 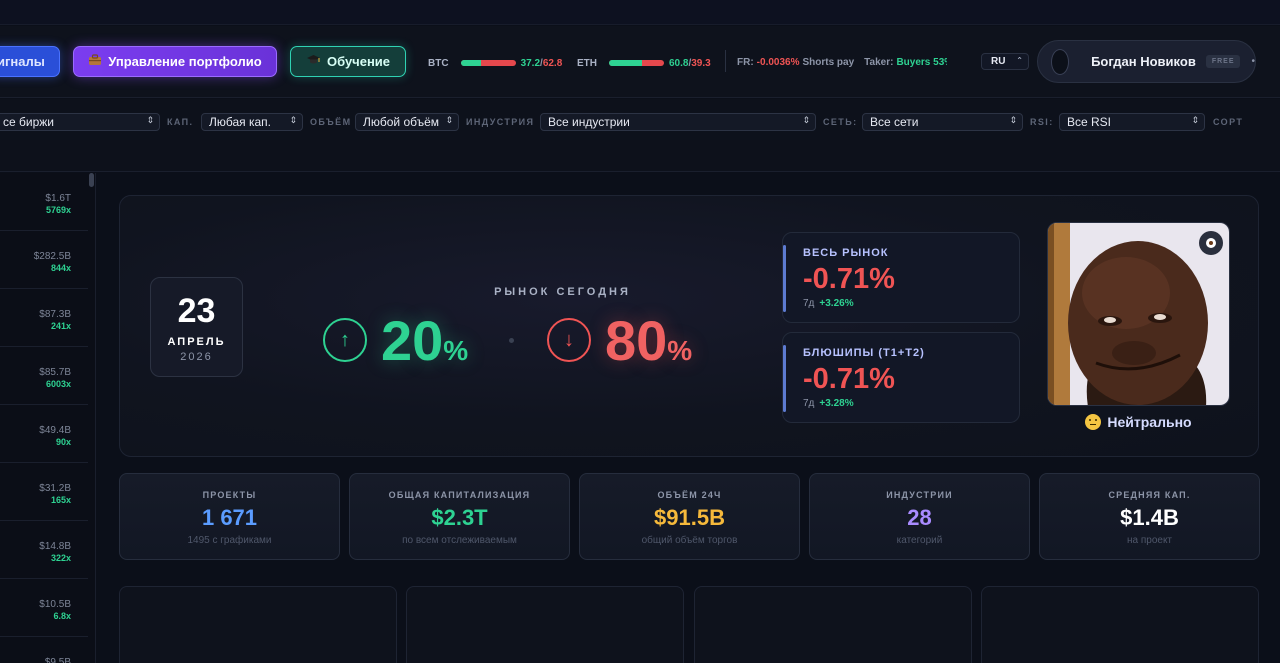 I want to click on sidebar-coin-row: $31.2B 165x, so click(x=44, y=492).